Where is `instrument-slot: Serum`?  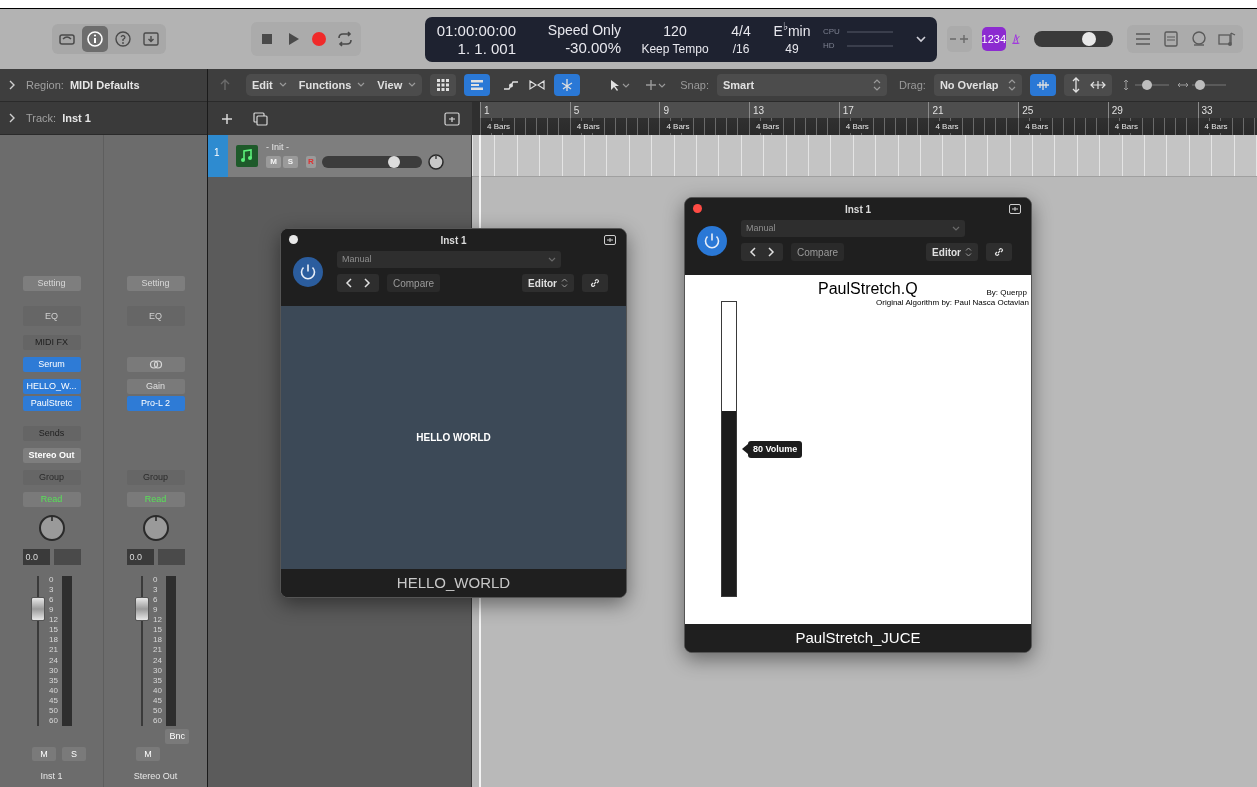 instrument-slot: Serum is located at coordinates (51, 364).